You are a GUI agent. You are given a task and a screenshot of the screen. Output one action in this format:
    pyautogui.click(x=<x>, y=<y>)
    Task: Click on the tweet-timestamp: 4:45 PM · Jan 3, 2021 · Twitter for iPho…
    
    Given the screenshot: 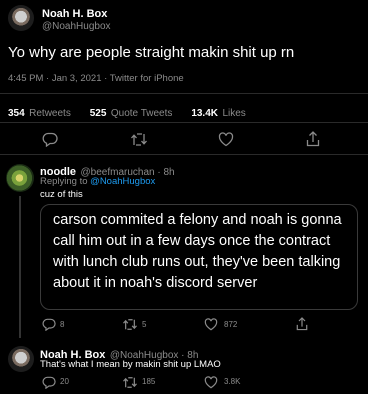 What is the action you would take?
    pyautogui.click(x=96, y=78)
    